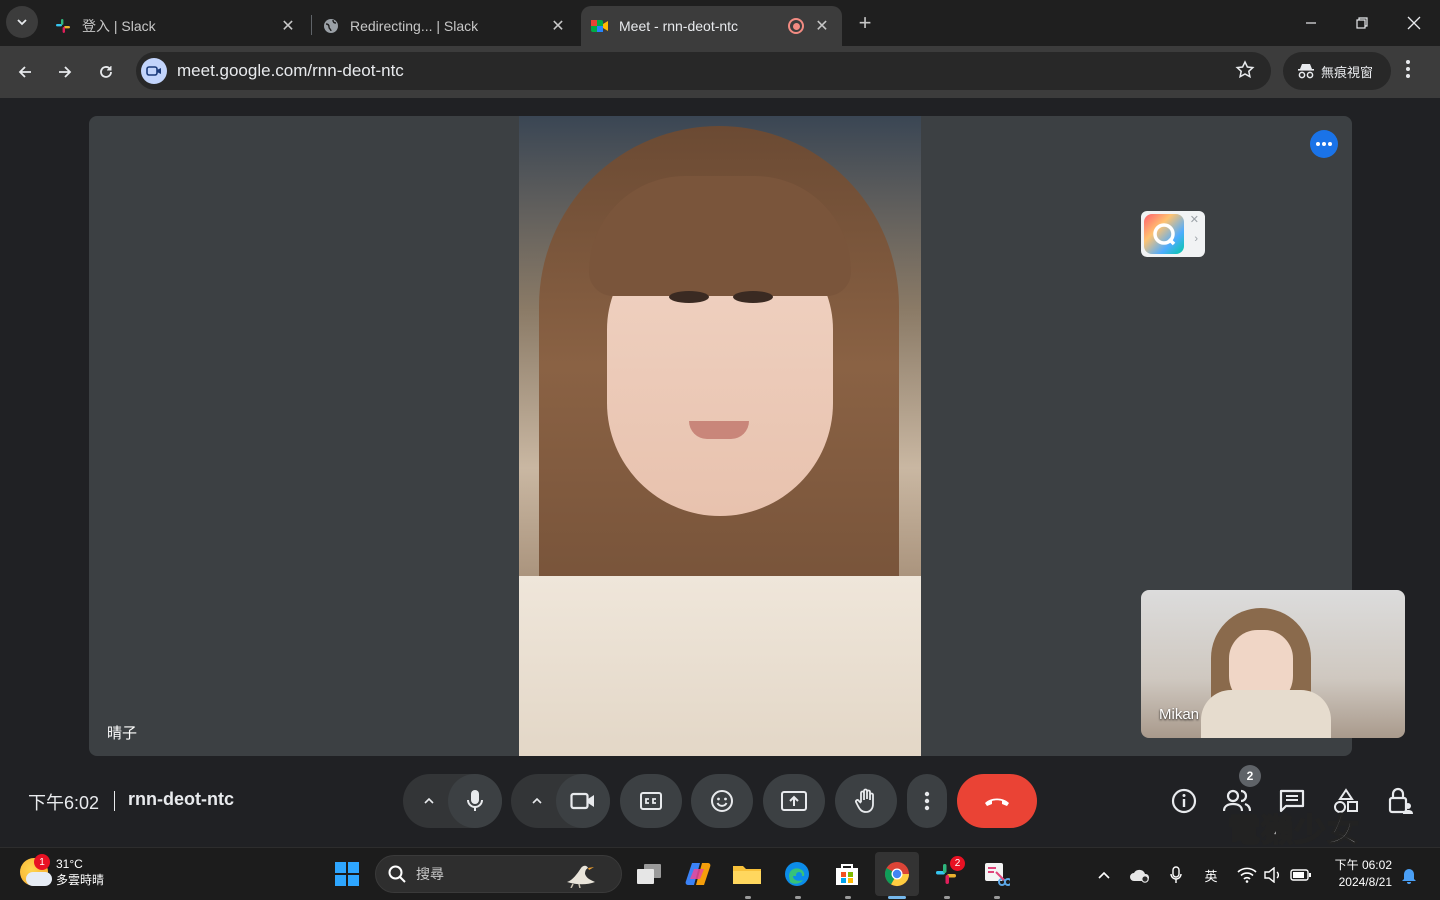  Describe the element at coordinates (446, 26) in the screenshot. I see `tab-slack-redirect: Redirecting... | Slack ✕` at that location.